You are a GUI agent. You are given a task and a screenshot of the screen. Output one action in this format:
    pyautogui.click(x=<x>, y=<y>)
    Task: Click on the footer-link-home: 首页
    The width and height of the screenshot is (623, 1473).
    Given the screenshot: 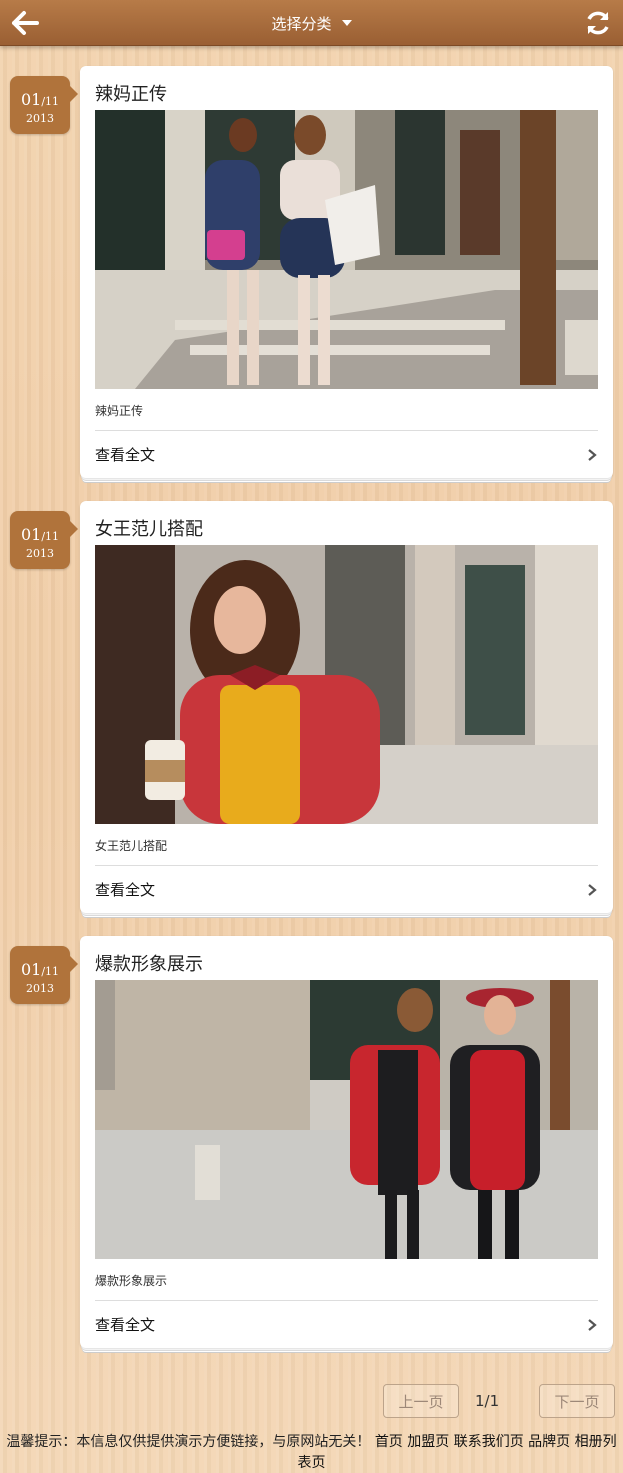 What is the action you would take?
    pyautogui.click(x=389, y=1442)
    